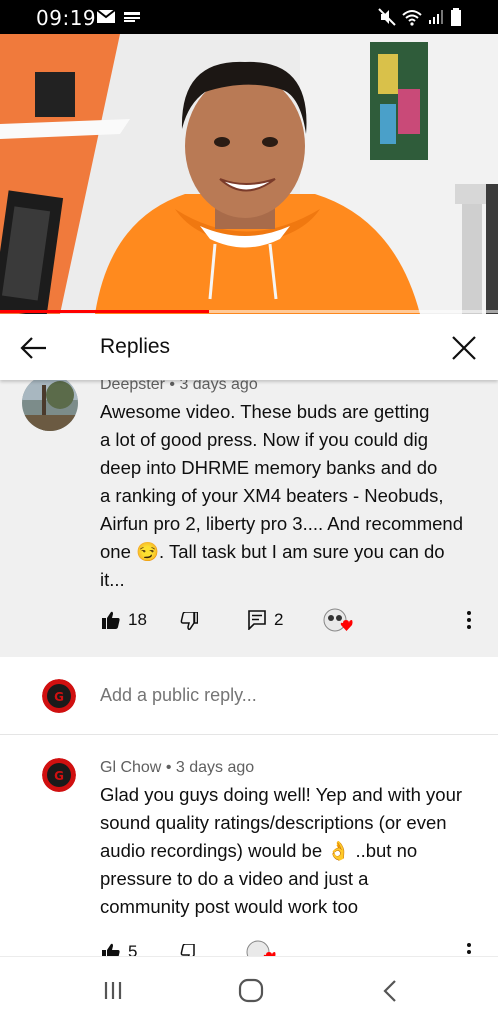 The width and height of the screenshot is (498, 1023). I want to click on recent-apps-icon, so click(113, 990).